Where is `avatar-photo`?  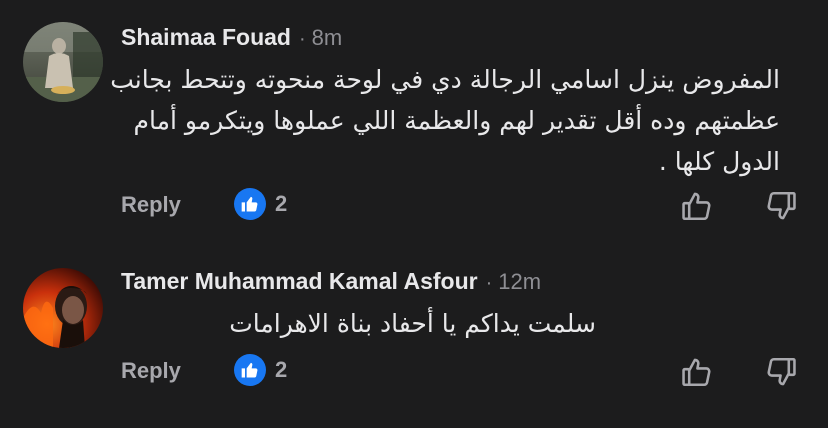 avatar-photo is located at coordinates (63, 62).